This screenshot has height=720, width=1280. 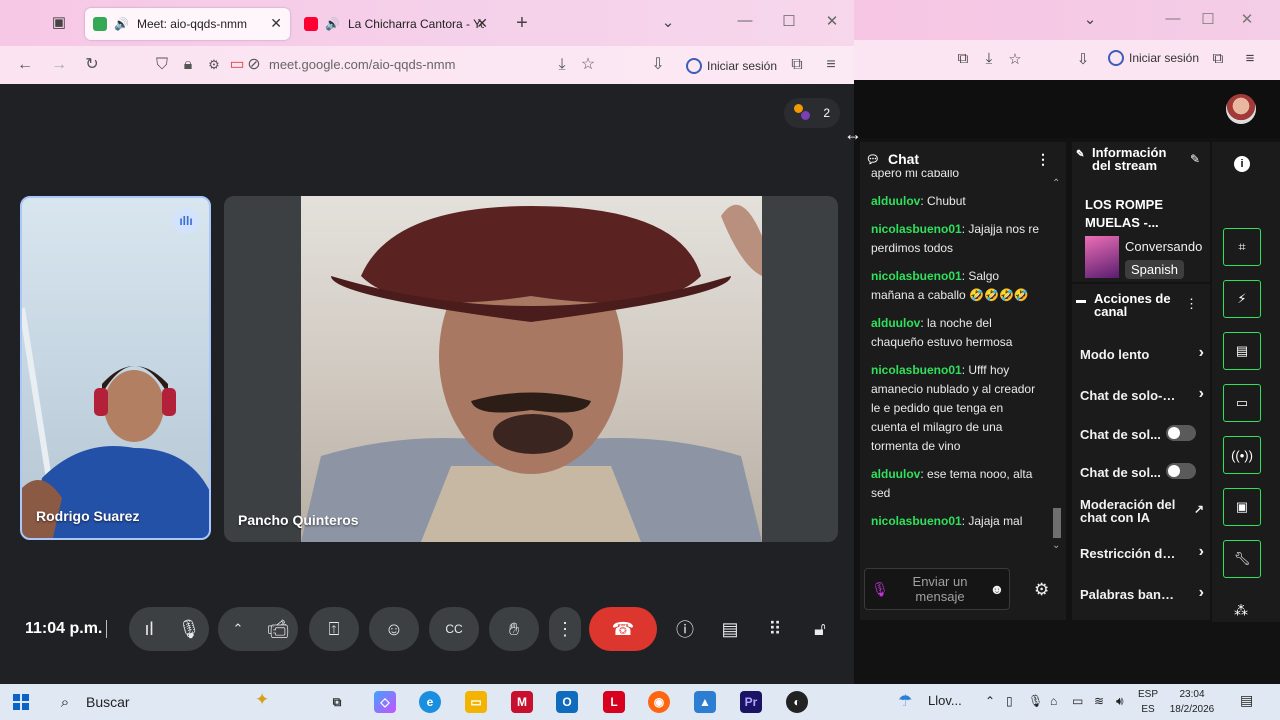 What do you see at coordinates (162, 65) in the screenshot?
I see `shield-icon: ⛉` at bounding box center [162, 65].